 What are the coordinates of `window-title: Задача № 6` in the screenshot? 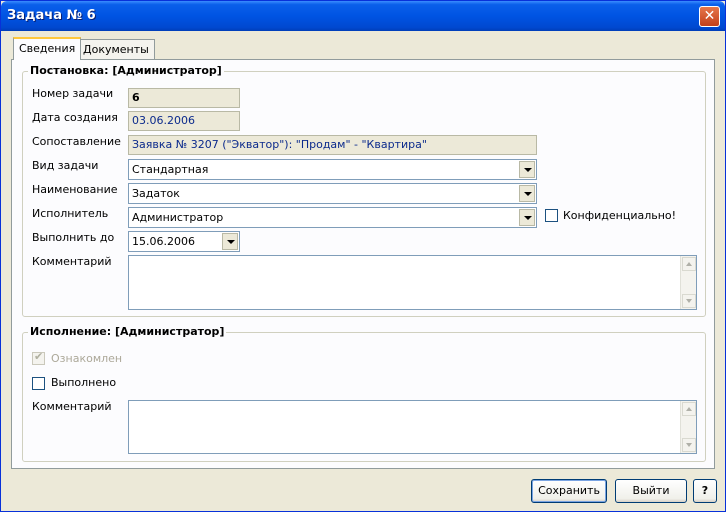 It's located at (51, 15).